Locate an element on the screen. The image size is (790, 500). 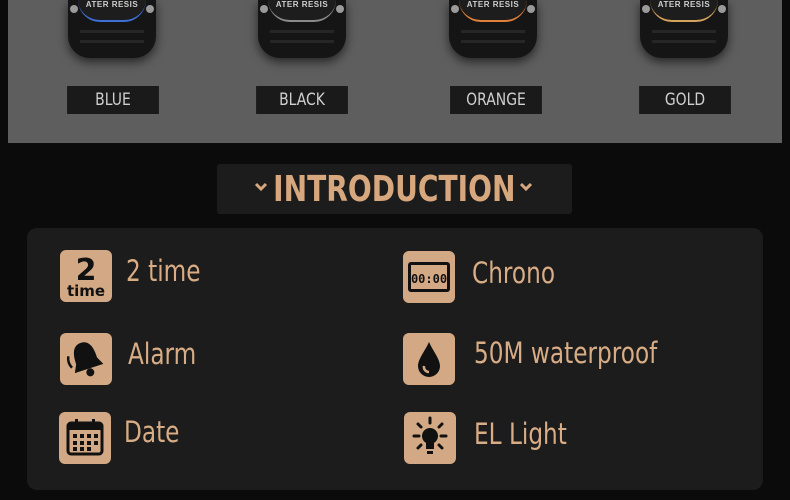
watch-orange: ATER RESIS is located at coordinates (493, 31).